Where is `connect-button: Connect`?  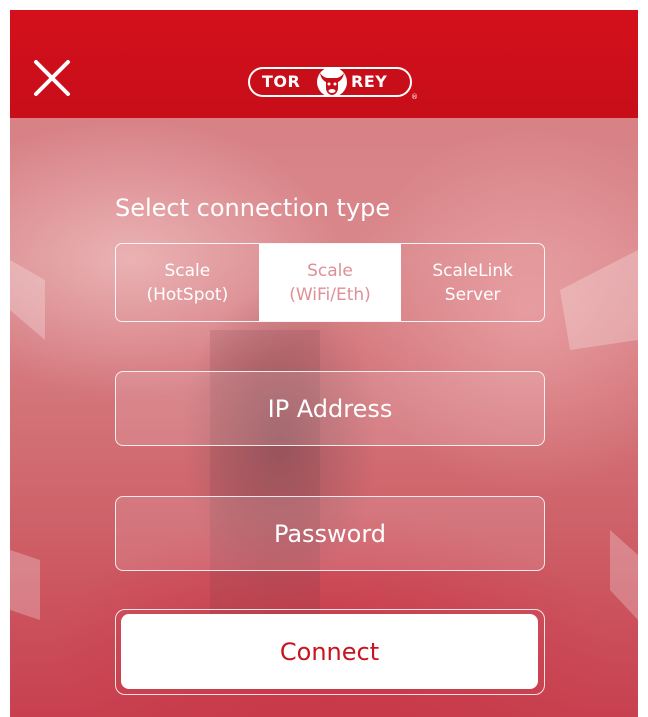
connect-button: Connect is located at coordinates (329, 651).